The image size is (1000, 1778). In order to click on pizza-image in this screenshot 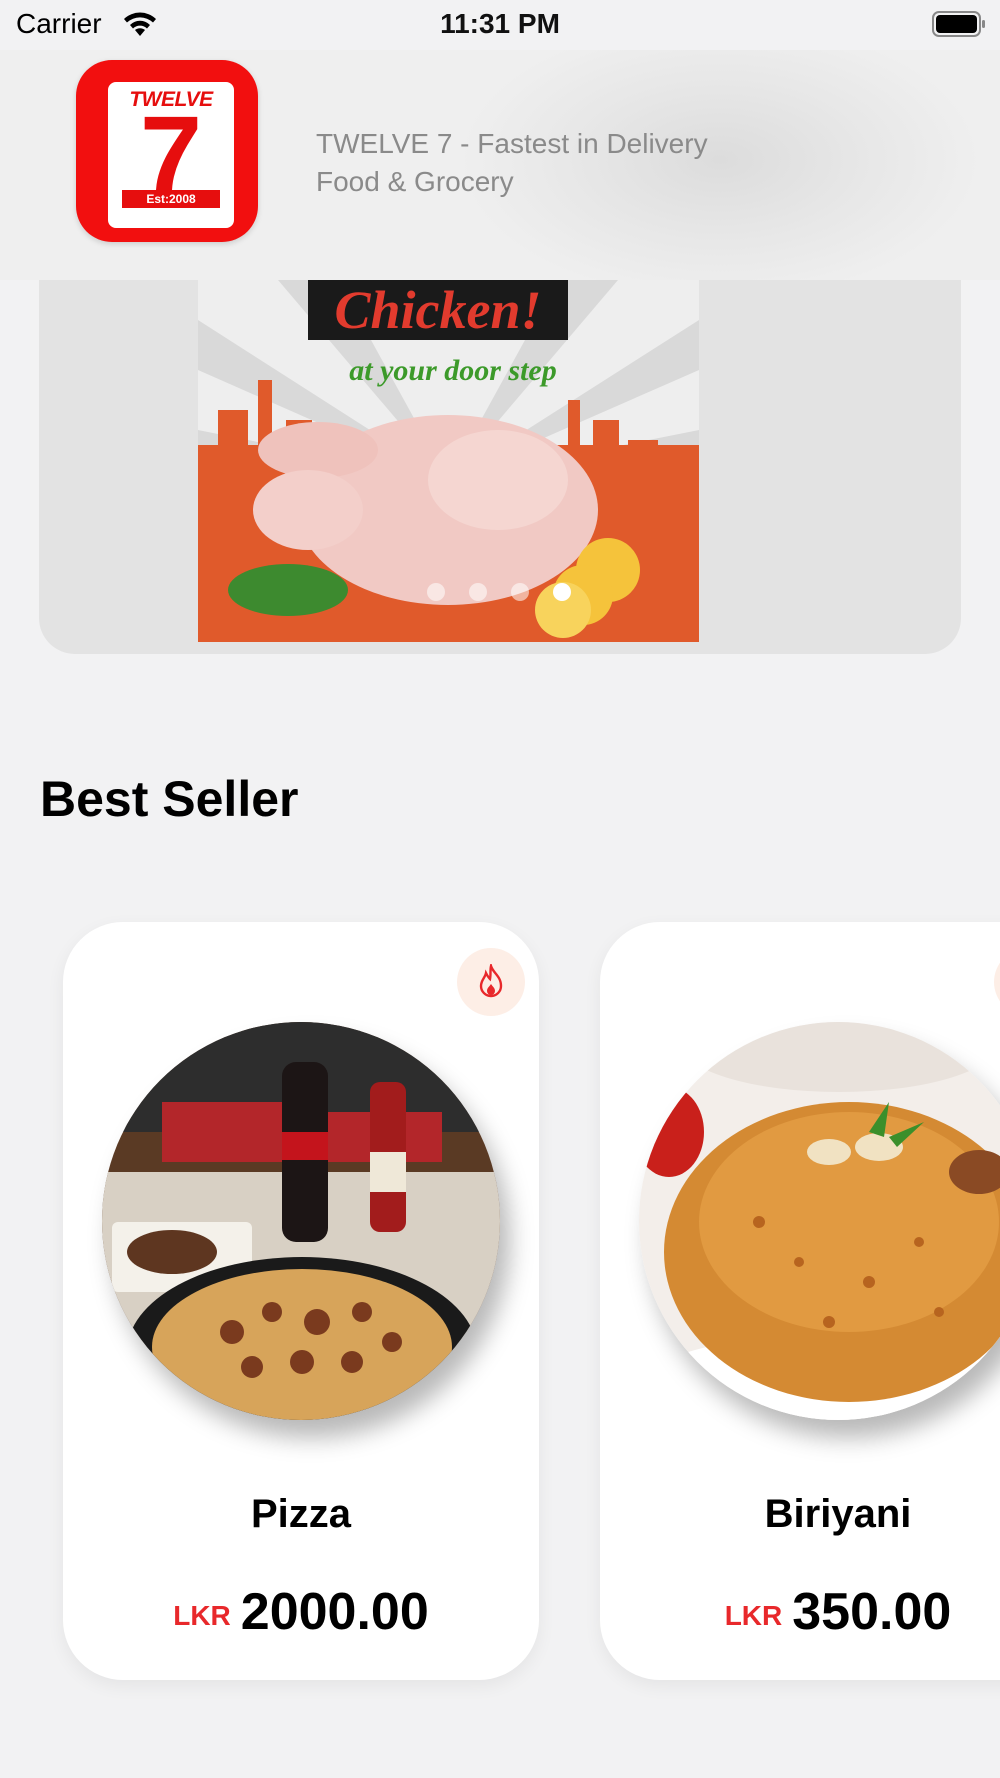, I will do `click(301, 1221)`.